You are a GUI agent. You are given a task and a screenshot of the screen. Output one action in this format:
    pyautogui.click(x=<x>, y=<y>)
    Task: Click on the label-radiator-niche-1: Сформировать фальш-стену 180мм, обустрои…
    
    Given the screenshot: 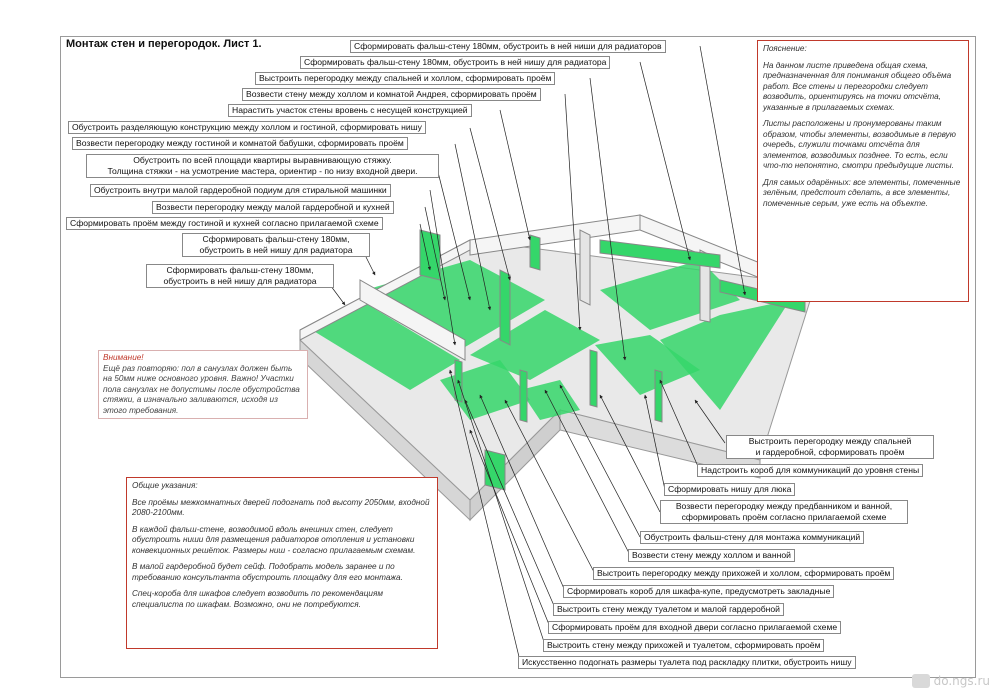 What is the action you would take?
    pyautogui.click(x=455, y=62)
    